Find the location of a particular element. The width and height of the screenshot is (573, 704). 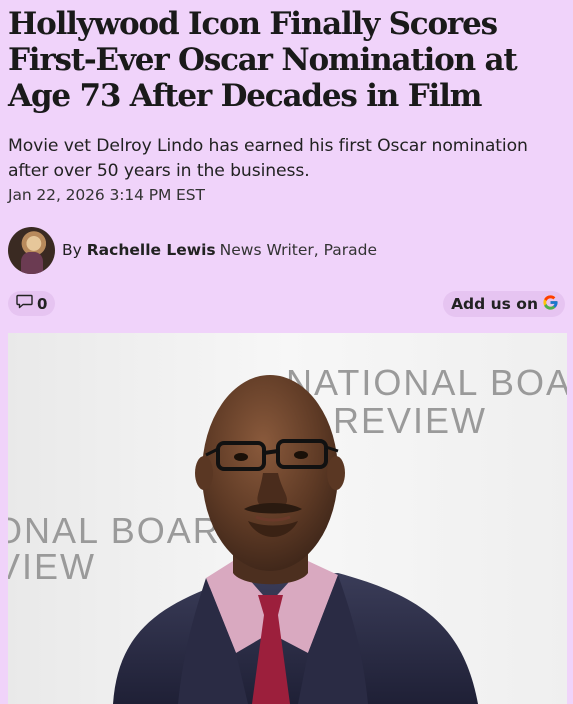

byline-author: By Rachelle Lewis is located at coordinates (139, 250).